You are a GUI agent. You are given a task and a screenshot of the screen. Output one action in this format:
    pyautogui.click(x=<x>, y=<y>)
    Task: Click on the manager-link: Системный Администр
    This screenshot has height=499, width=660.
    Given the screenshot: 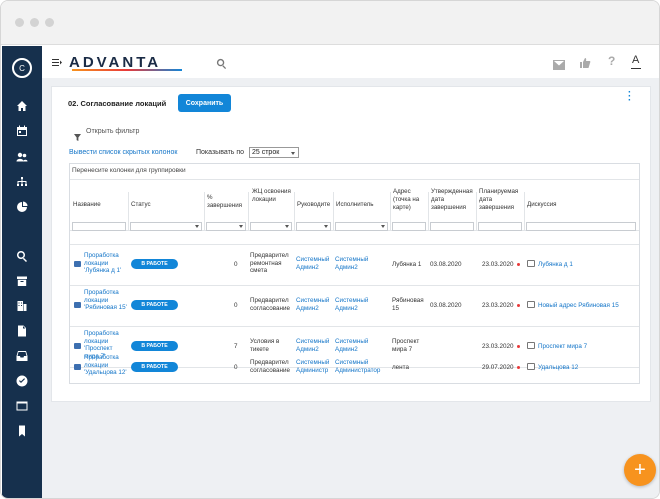 What is the action you would take?
    pyautogui.click(x=314, y=367)
    